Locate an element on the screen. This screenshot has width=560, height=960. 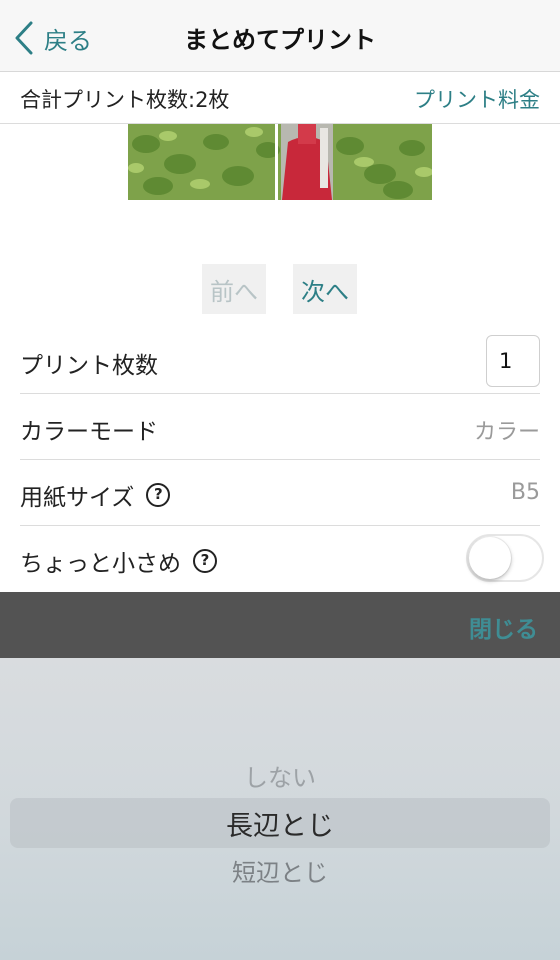
shrink-toggle is located at coordinates (505, 558).